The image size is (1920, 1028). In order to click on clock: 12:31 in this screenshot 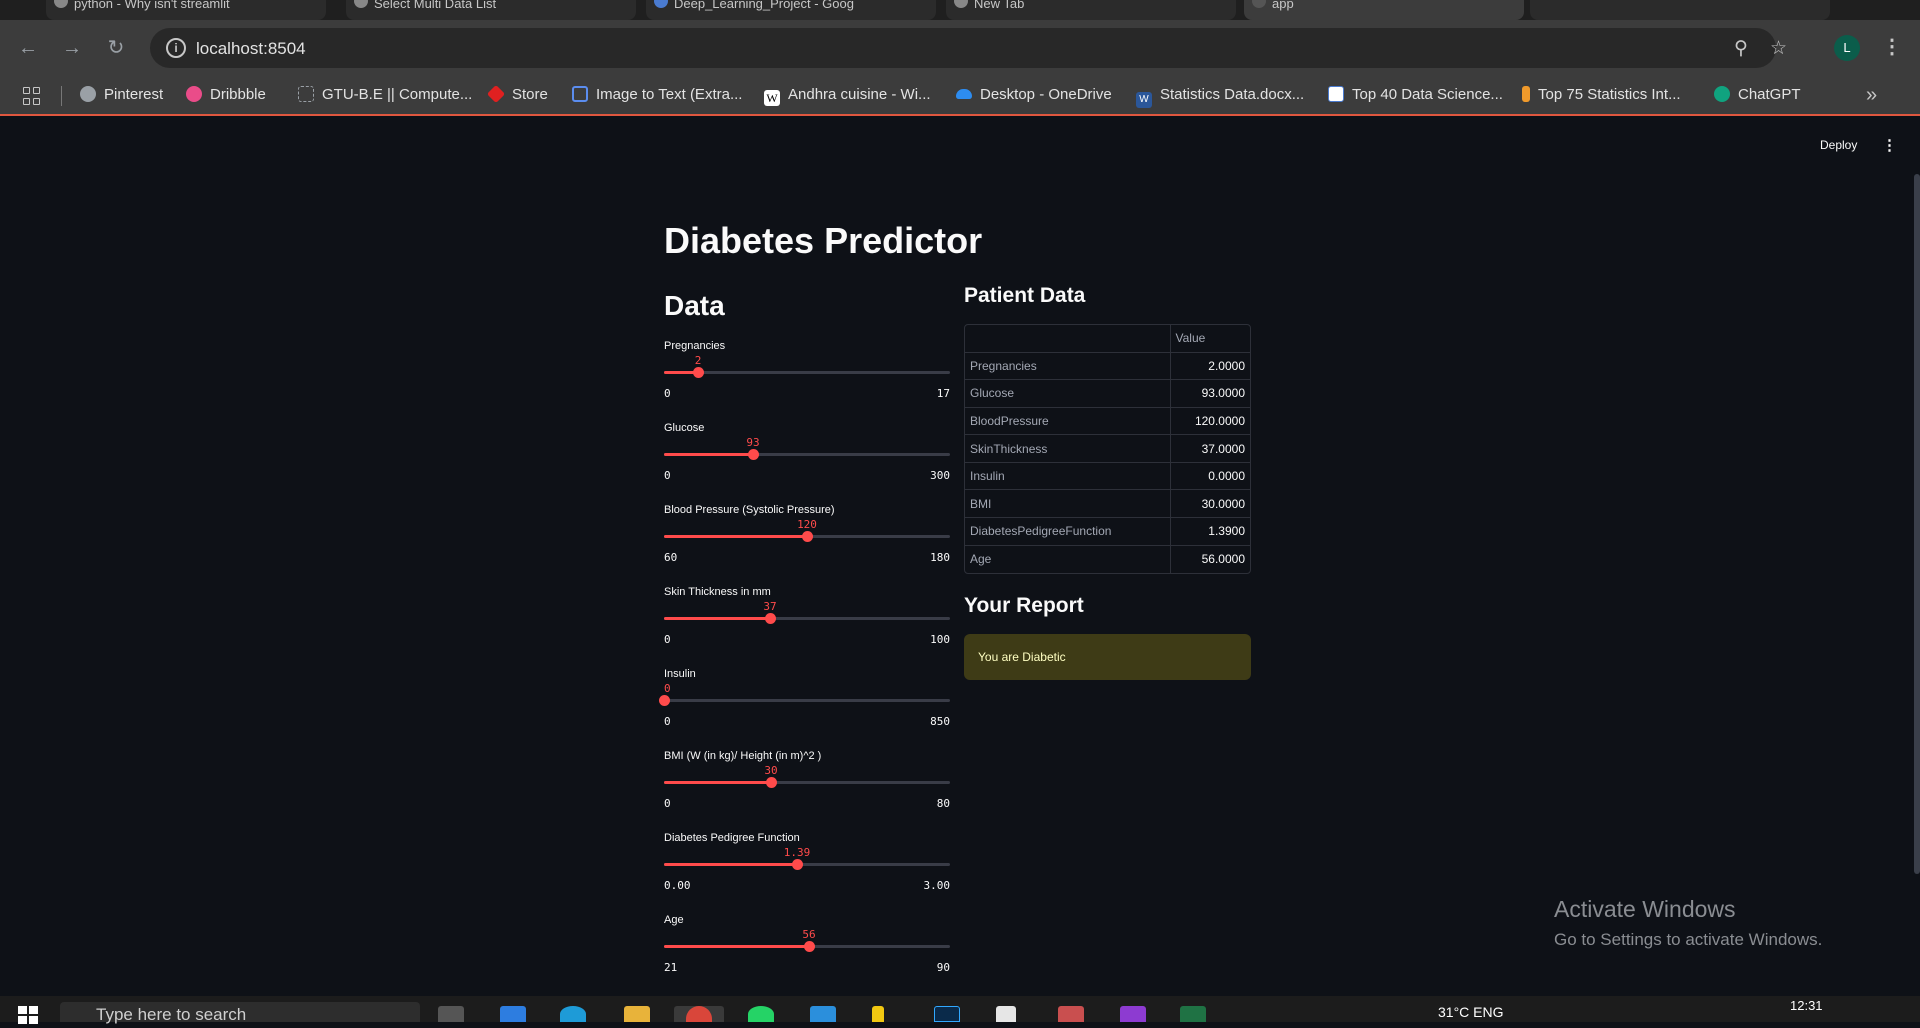, I will do `click(1806, 1005)`.